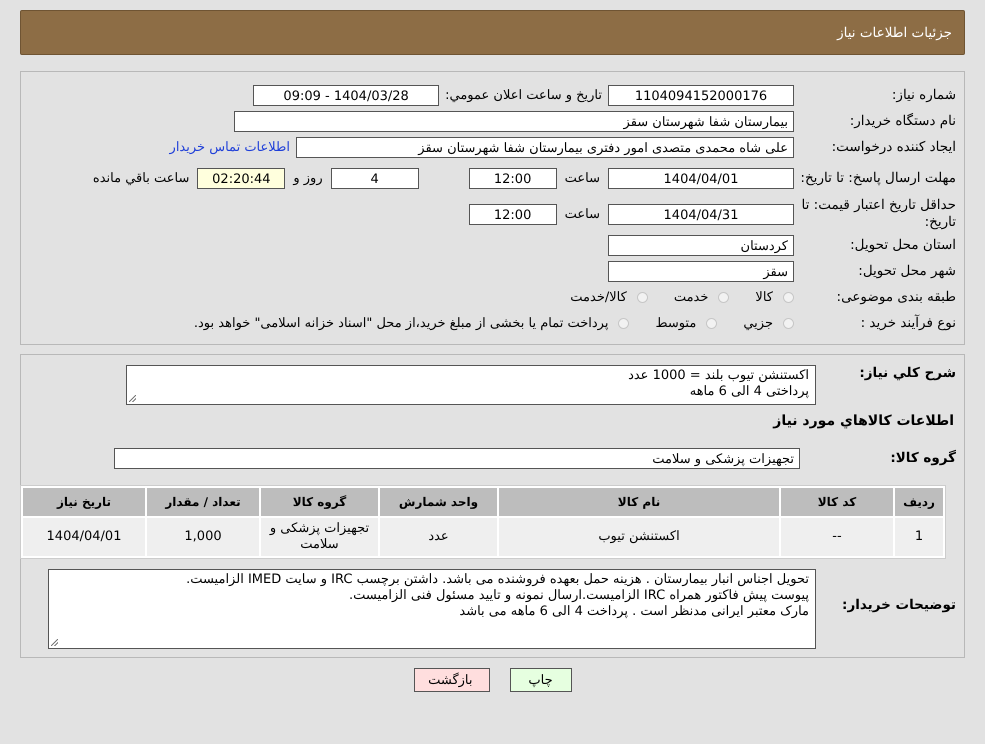 Image resolution: width=985 pixels, height=744 pixels. What do you see at coordinates (764, 297) in the screenshot?
I see `radio-label: کالا` at bounding box center [764, 297].